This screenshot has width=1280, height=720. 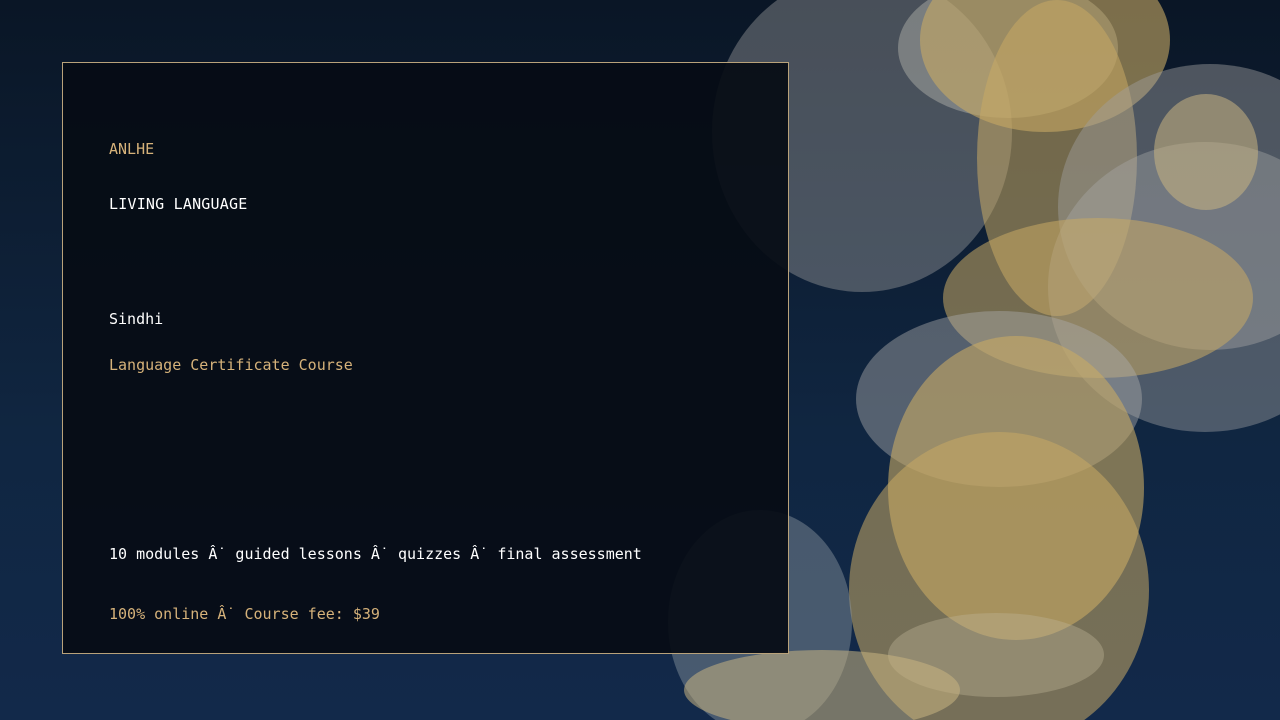 What do you see at coordinates (231, 365) in the screenshot?
I see `course-type: Language Certificate Course` at bounding box center [231, 365].